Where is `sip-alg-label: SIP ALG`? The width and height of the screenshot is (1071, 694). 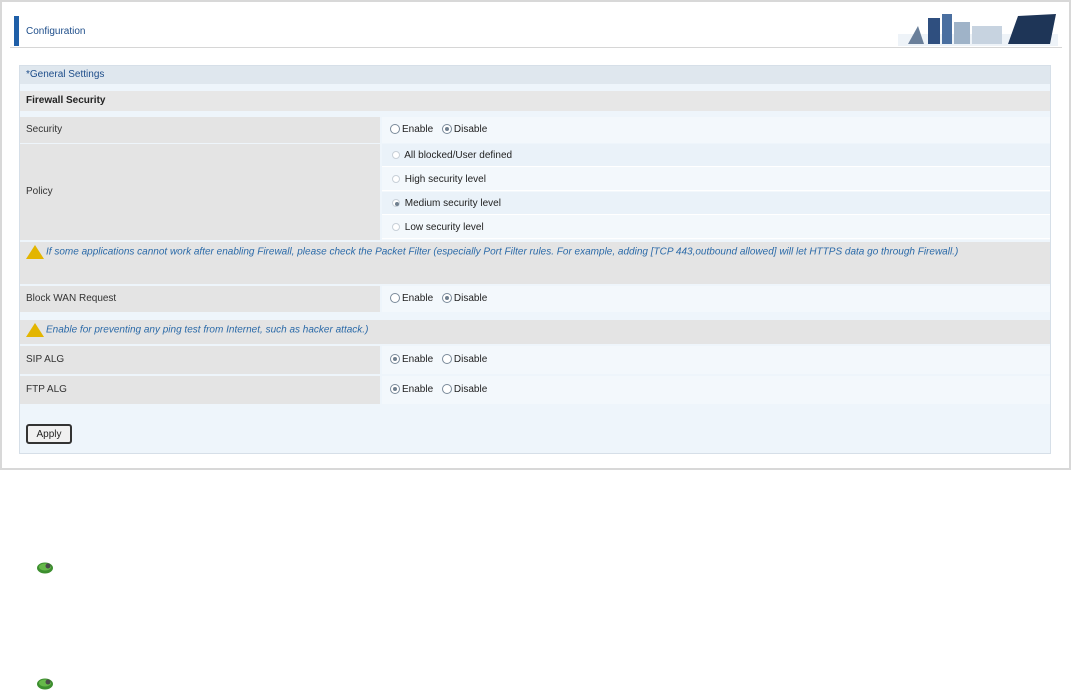 sip-alg-label: SIP ALG is located at coordinates (200, 360).